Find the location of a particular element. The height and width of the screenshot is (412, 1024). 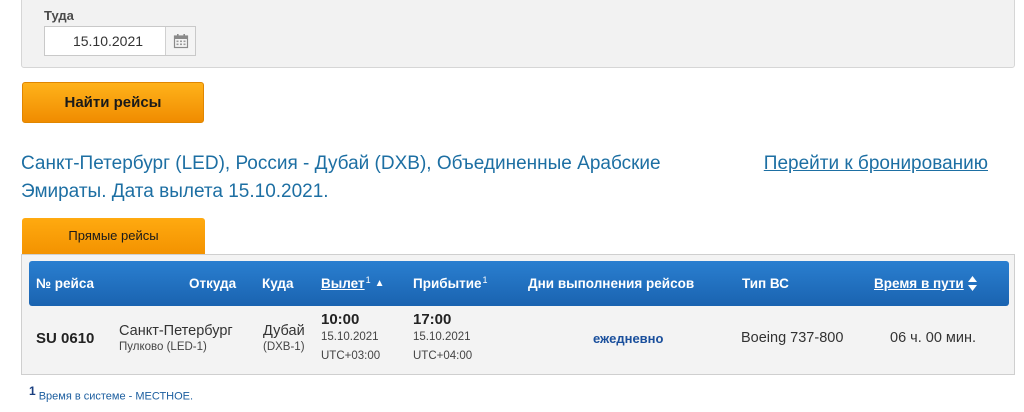

cell-flight-no: SU 0610 is located at coordinates (65, 338).